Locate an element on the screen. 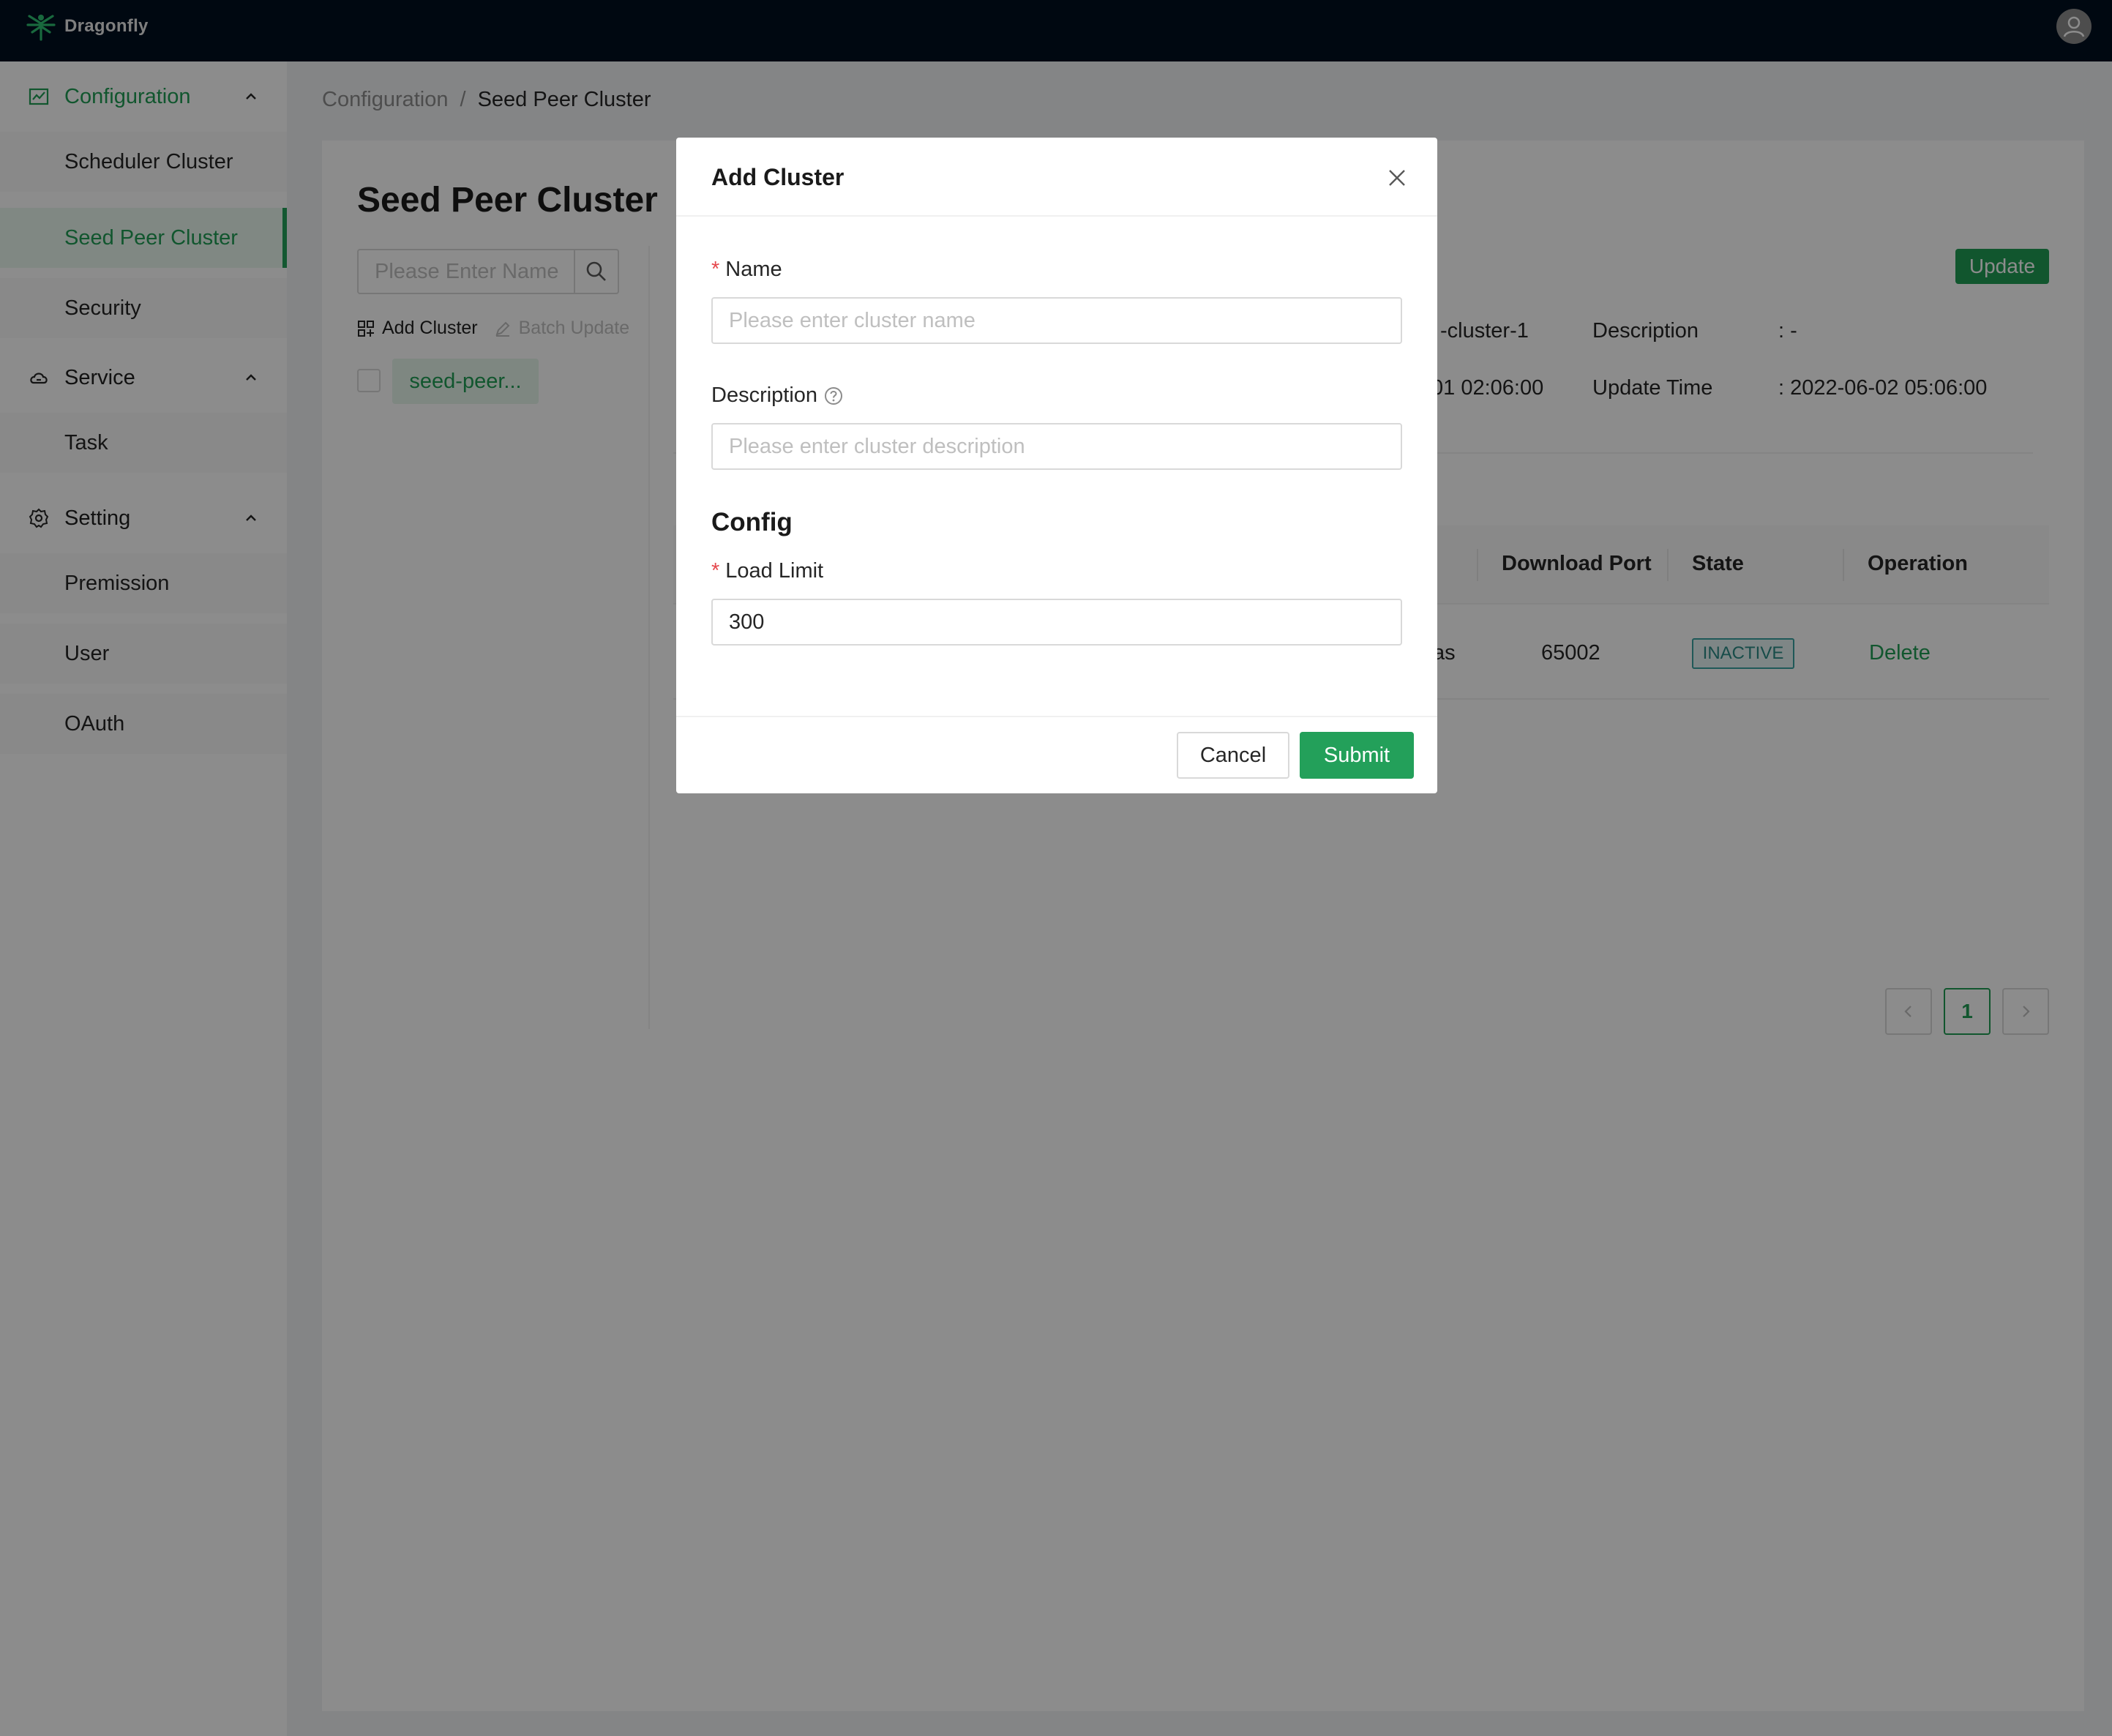 The height and width of the screenshot is (1736, 2112). cancel-button: Cancel is located at coordinates (1233, 756).